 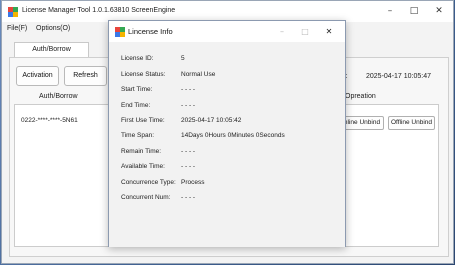 What do you see at coordinates (211, 120) in the screenshot?
I see `field-value-first-use-time: 2025-04-17 10:05:42` at bounding box center [211, 120].